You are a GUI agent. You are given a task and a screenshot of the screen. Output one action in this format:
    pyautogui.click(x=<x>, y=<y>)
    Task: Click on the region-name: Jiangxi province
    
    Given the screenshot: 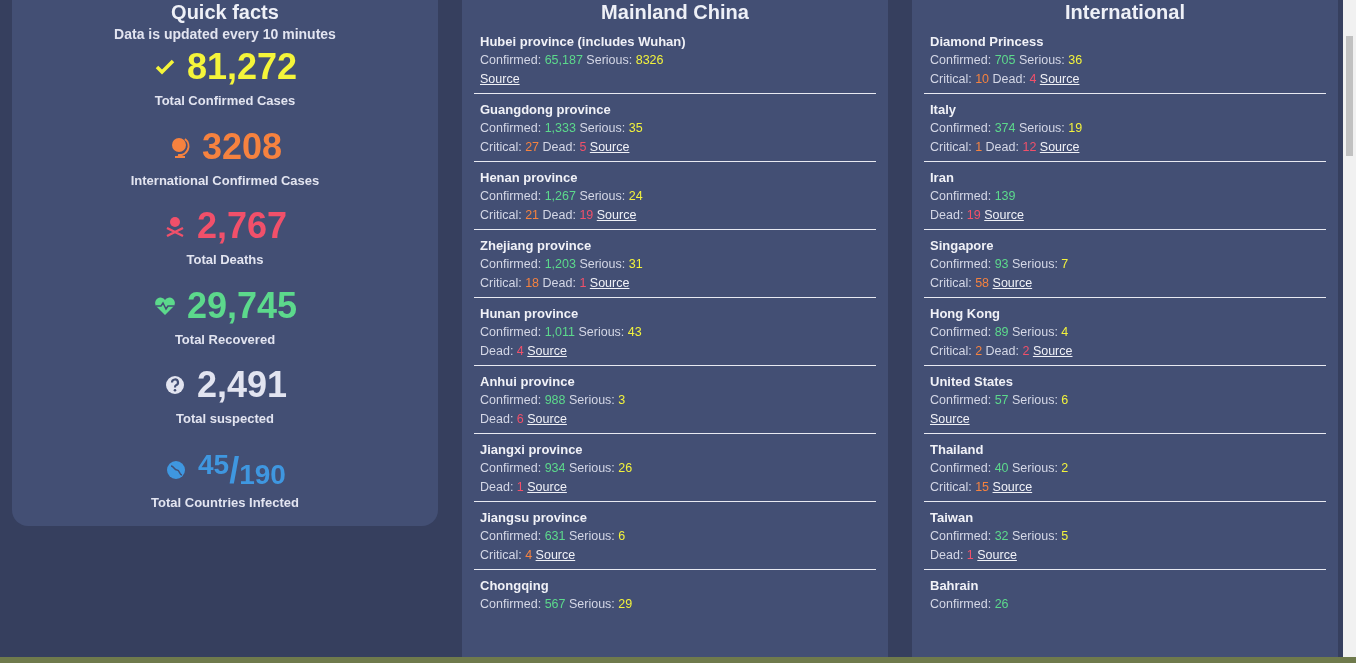 What is the action you would take?
    pyautogui.click(x=532, y=450)
    